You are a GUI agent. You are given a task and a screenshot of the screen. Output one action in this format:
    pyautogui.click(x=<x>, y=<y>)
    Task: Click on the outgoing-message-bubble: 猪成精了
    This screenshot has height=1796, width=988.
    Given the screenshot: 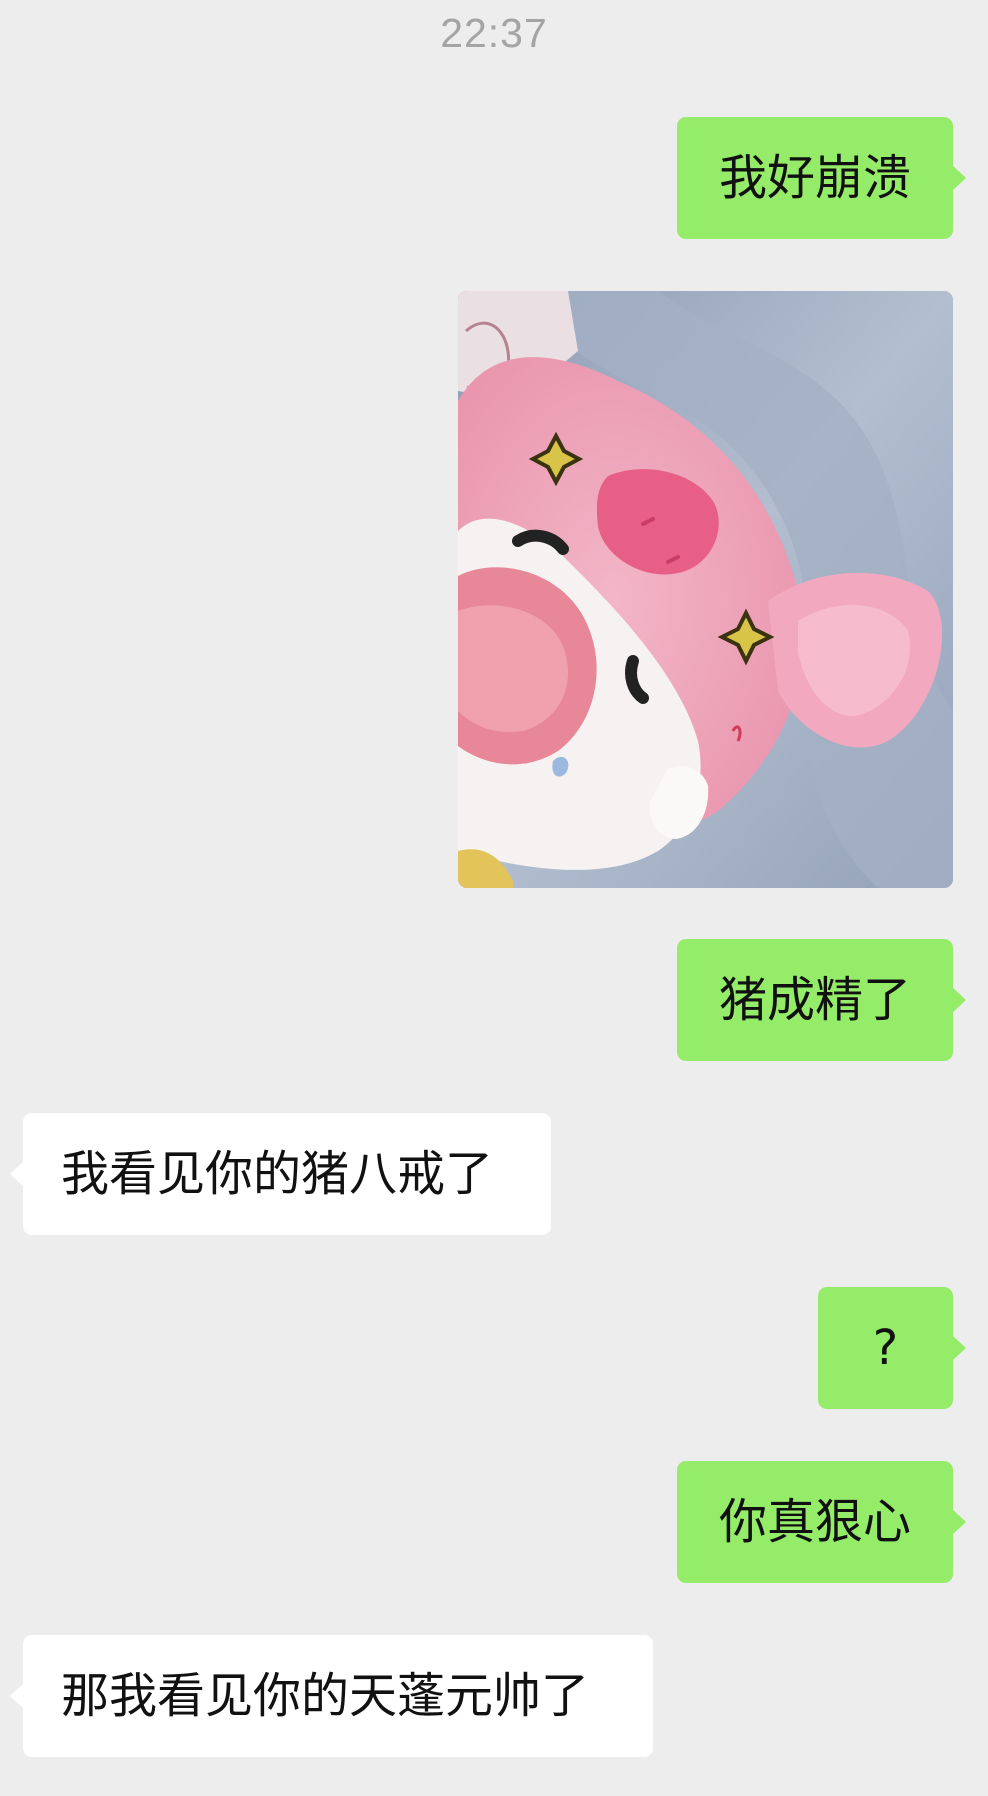 What is the action you would take?
    pyautogui.click(x=821, y=1000)
    